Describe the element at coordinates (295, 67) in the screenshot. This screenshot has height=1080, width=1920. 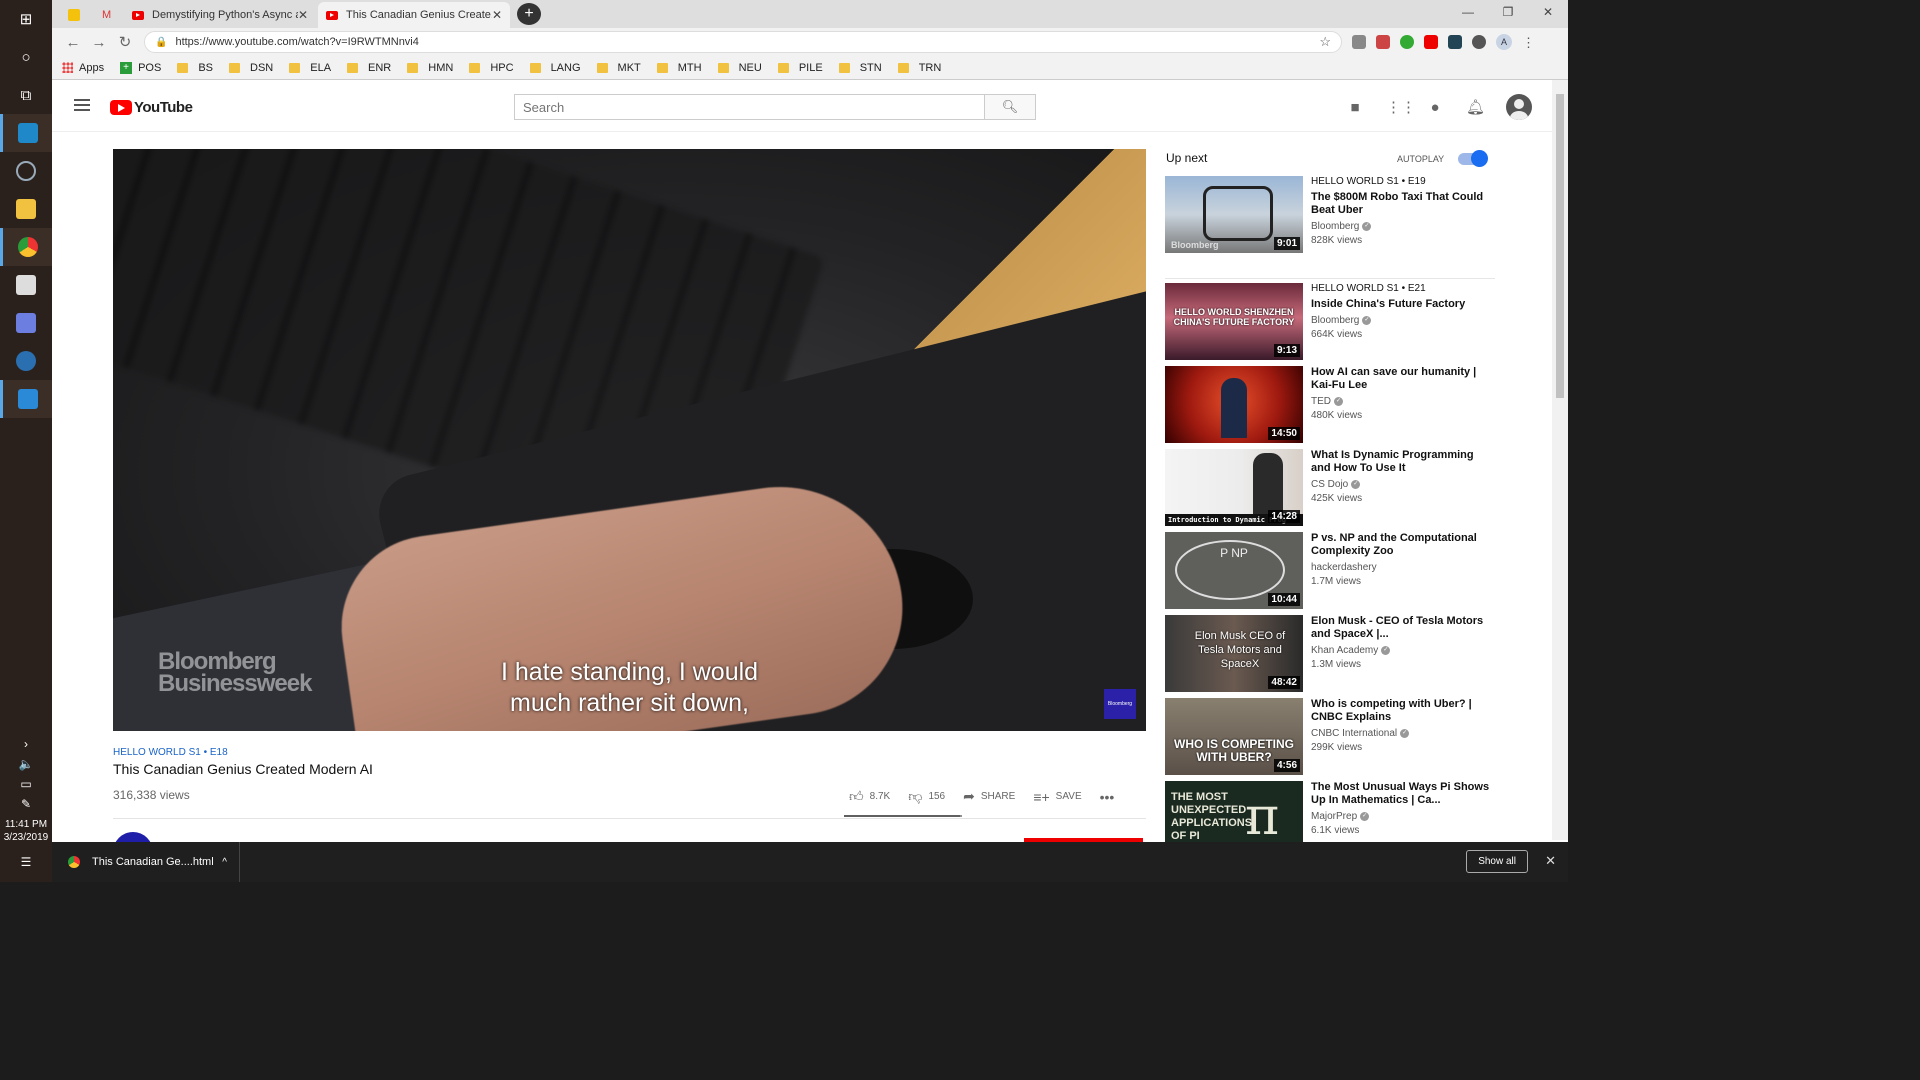
I see `folder-icon` at that location.